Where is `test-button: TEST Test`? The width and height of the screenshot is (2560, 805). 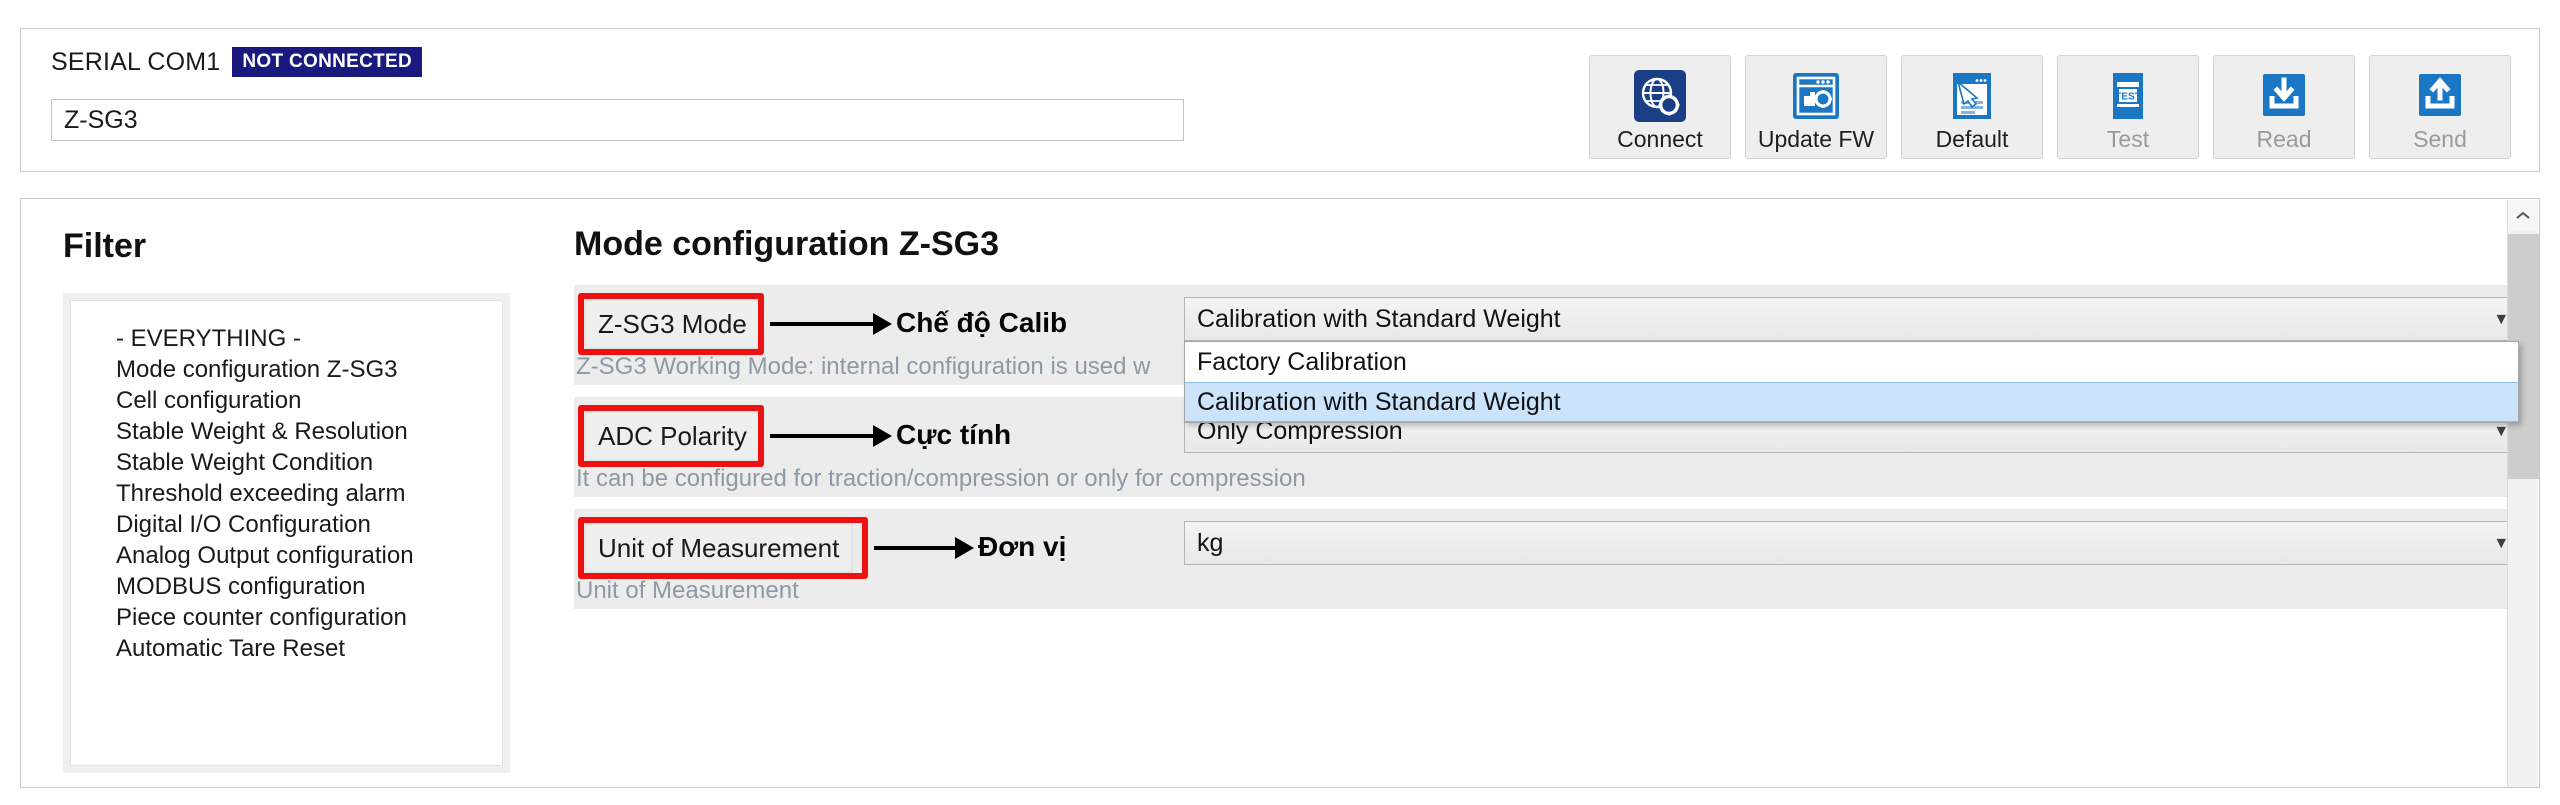
test-button: TEST Test is located at coordinates (2128, 107).